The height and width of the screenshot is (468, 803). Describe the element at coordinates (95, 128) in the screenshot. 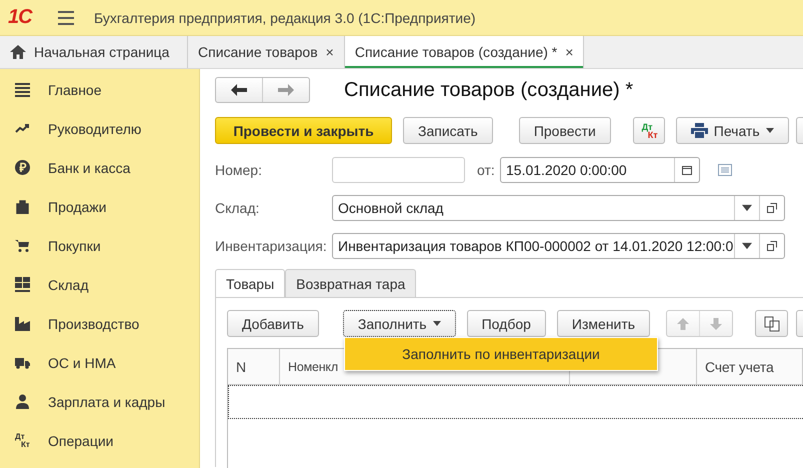

I see `sidebar-label: Руководителю` at that location.